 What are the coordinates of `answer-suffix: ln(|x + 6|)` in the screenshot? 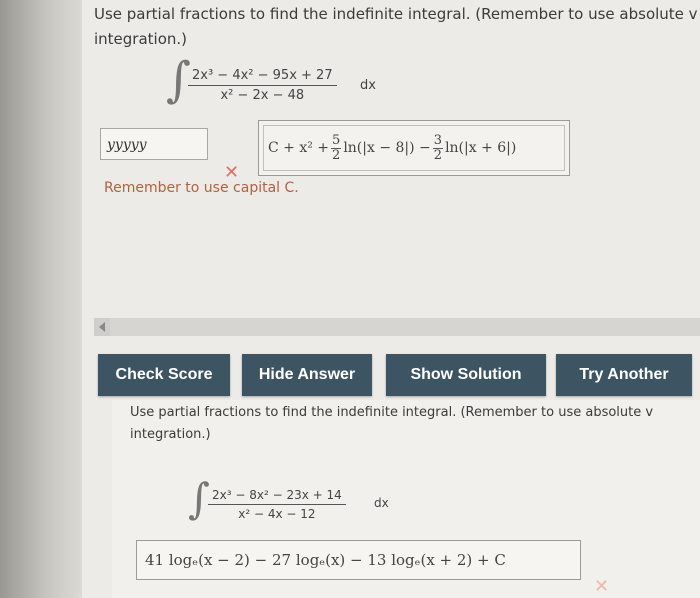 It's located at (481, 148).